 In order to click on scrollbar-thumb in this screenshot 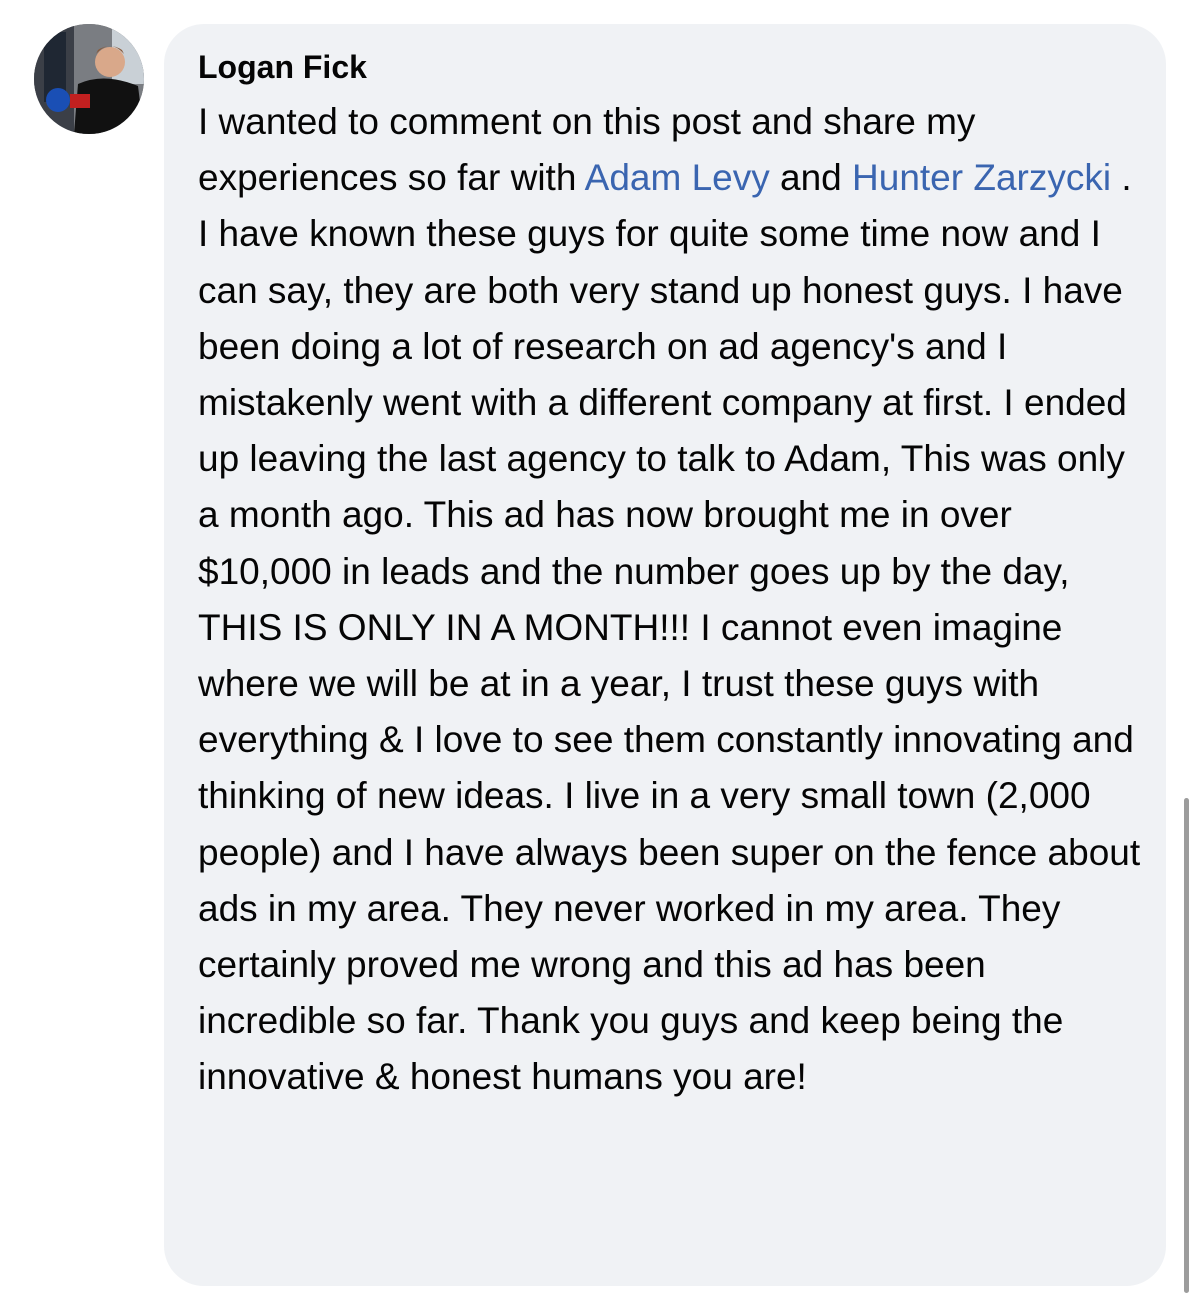, I will do `click(1186, 1045)`.